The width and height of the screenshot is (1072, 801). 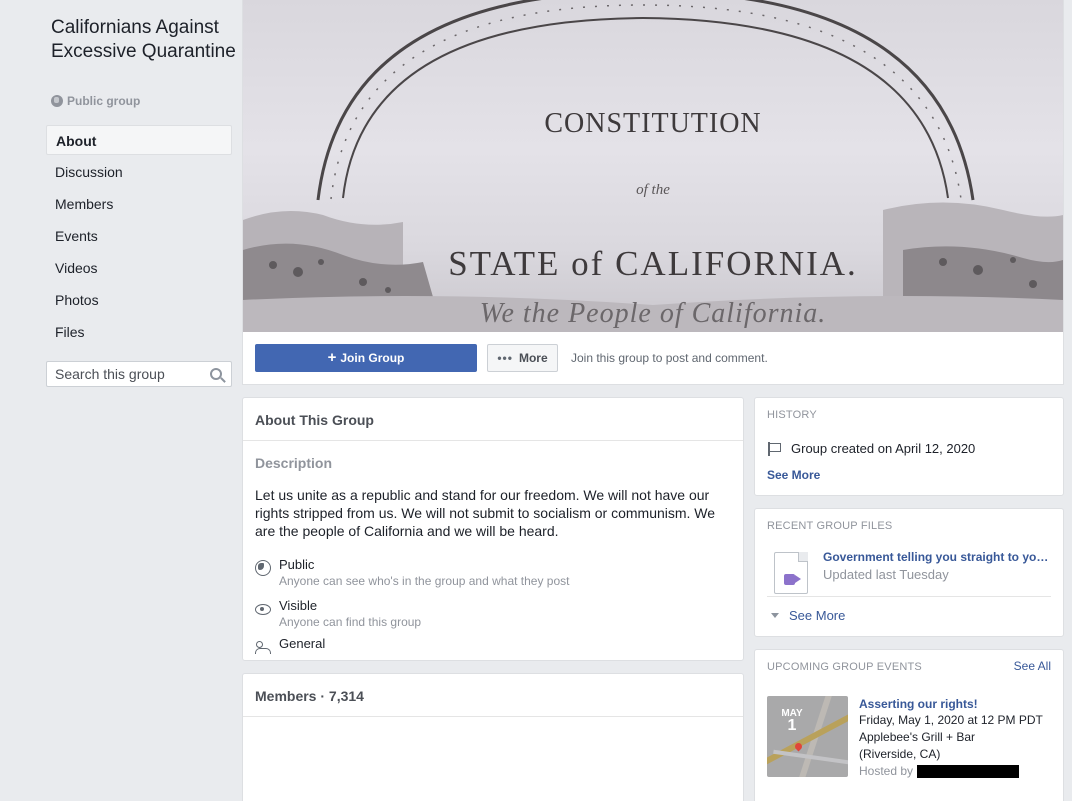 I want to click on group-privacy-label: Public group, so click(x=95, y=101).